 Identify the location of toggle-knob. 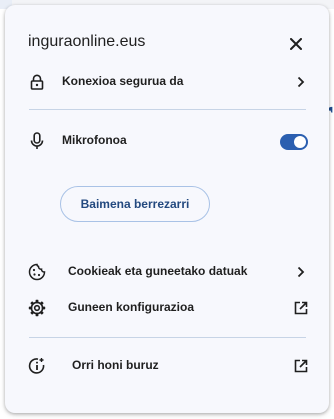
(300, 142).